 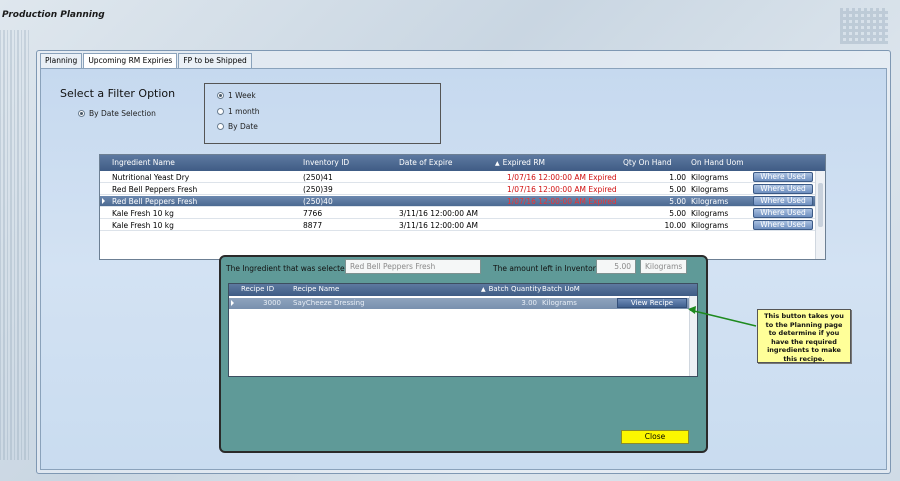 I want to click on selected-ingredient-field: Red Bell Peppers Fresh, so click(x=413, y=266).